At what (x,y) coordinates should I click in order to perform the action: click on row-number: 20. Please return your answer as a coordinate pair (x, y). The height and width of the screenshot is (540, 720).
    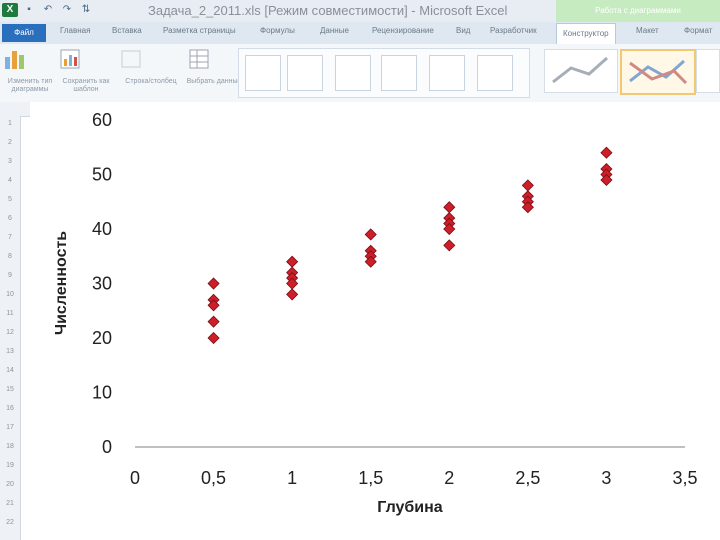
    Looking at the image, I should click on (10, 484).